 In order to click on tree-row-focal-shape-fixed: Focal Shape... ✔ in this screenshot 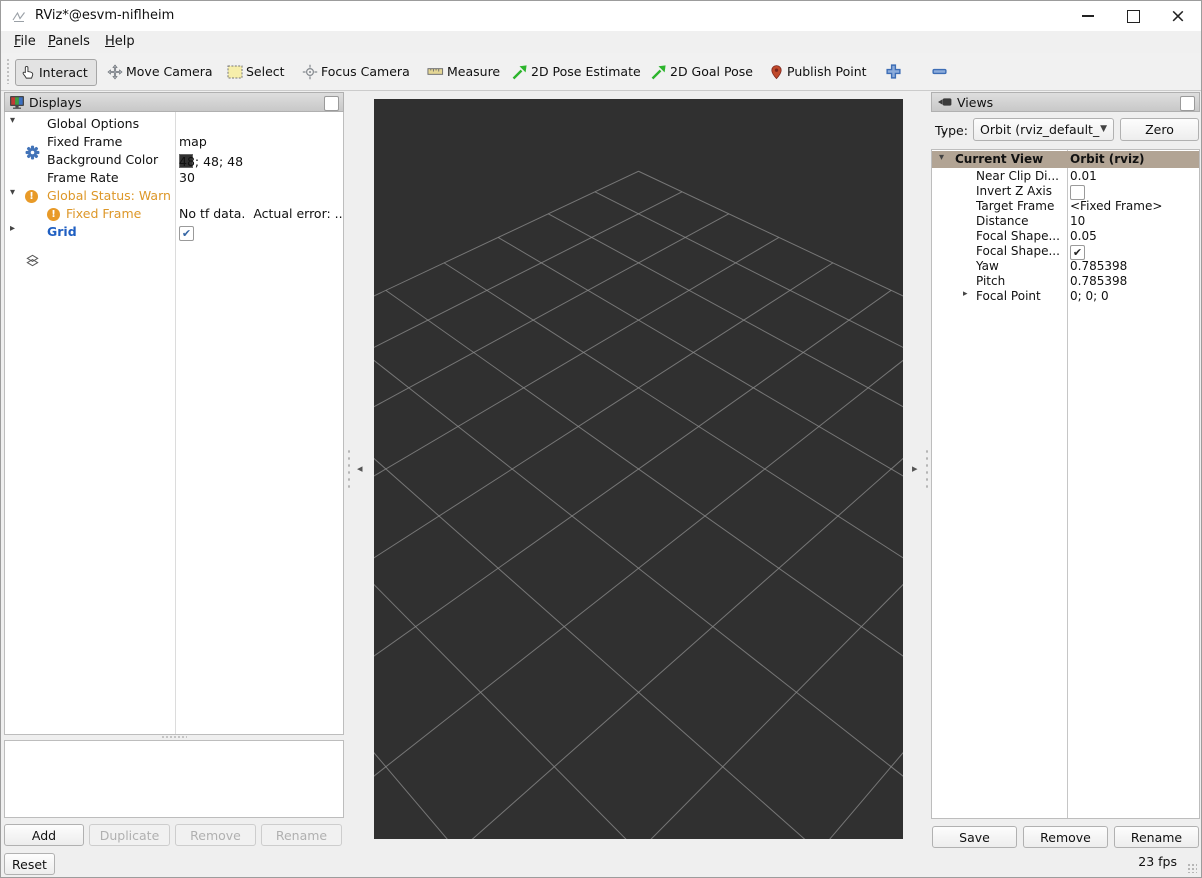, I will do `click(1065, 251)`.